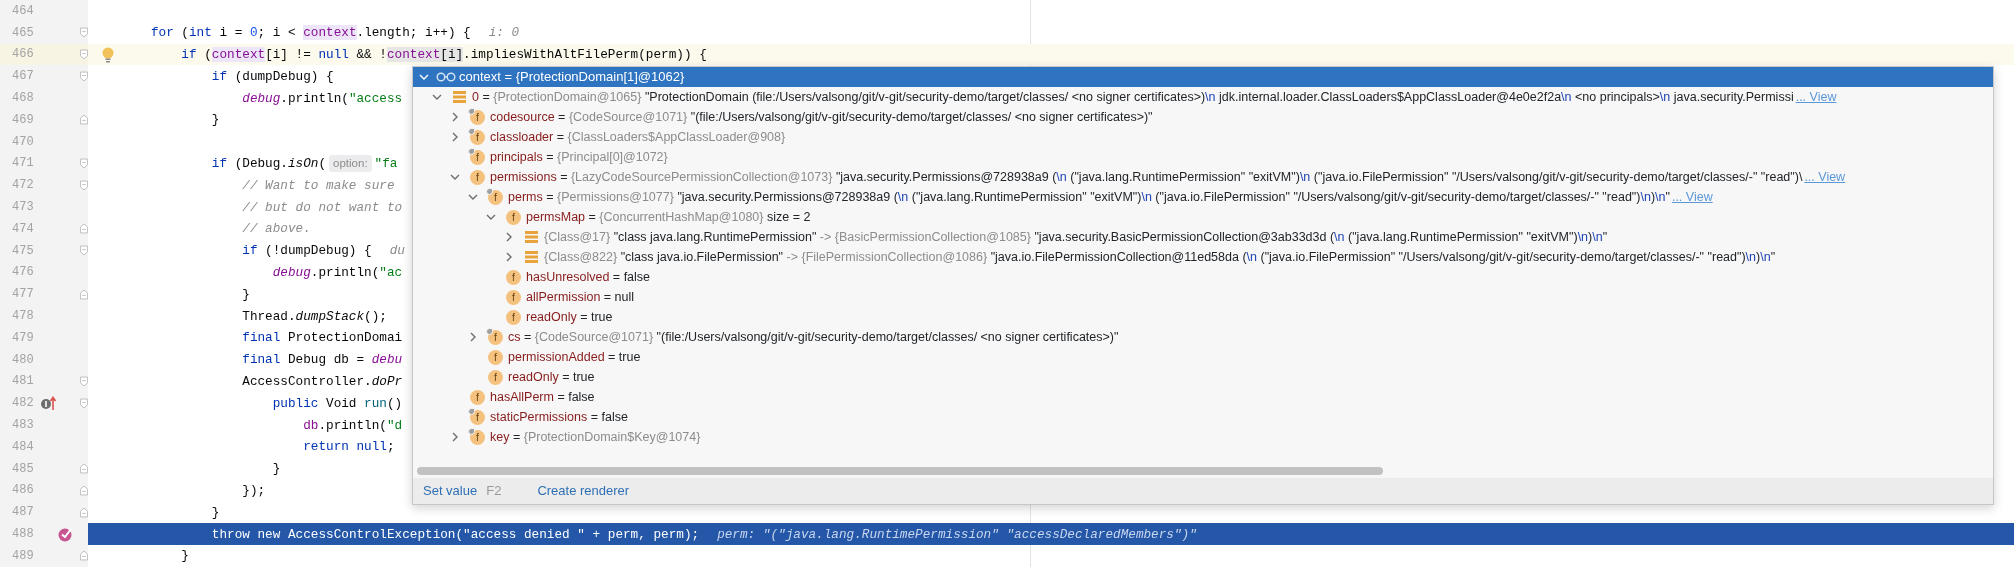 The height and width of the screenshot is (567, 2014). Describe the element at coordinates (579, 157) in the screenshot. I see `tree-node-label: principals = {Principal[0]@1072}` at that location.